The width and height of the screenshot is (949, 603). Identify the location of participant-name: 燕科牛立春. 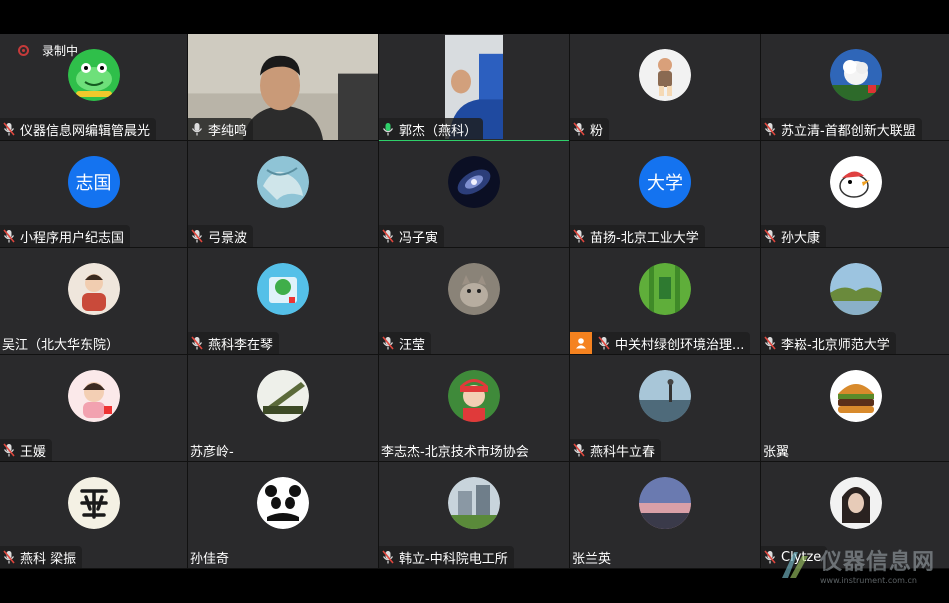
(623, 452).